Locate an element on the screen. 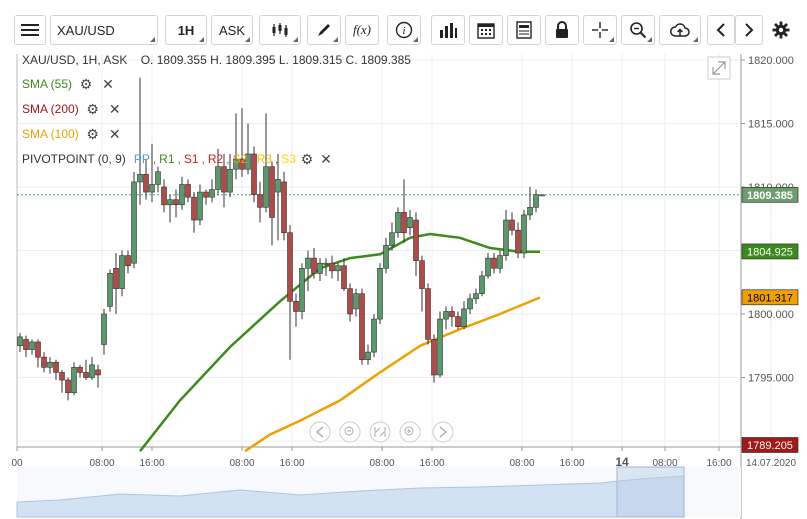 The height and width of the screenshot is (519, 807). price-tick-label: 1815.000 is located at coordinates (771, 125).